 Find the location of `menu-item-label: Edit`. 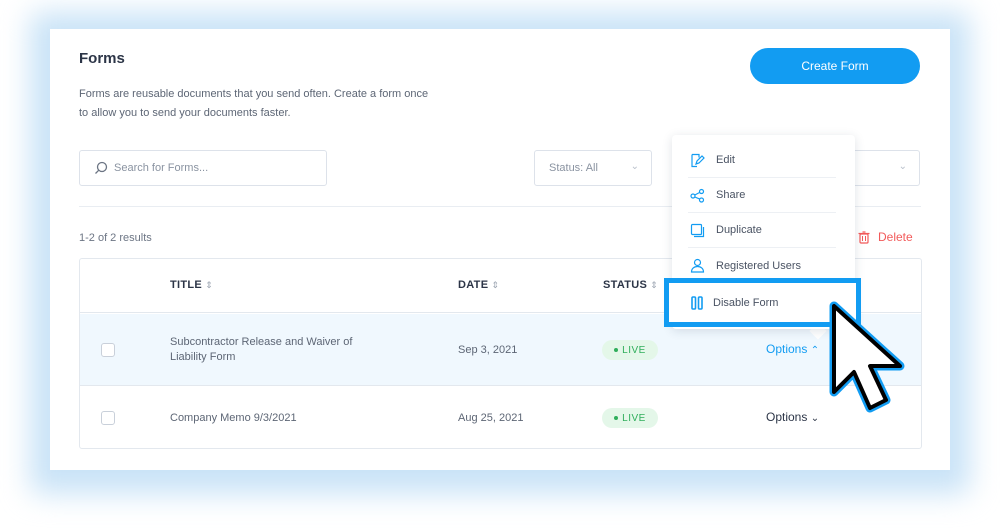

menu-item-label: Edit is located at coordinates (725, 160).